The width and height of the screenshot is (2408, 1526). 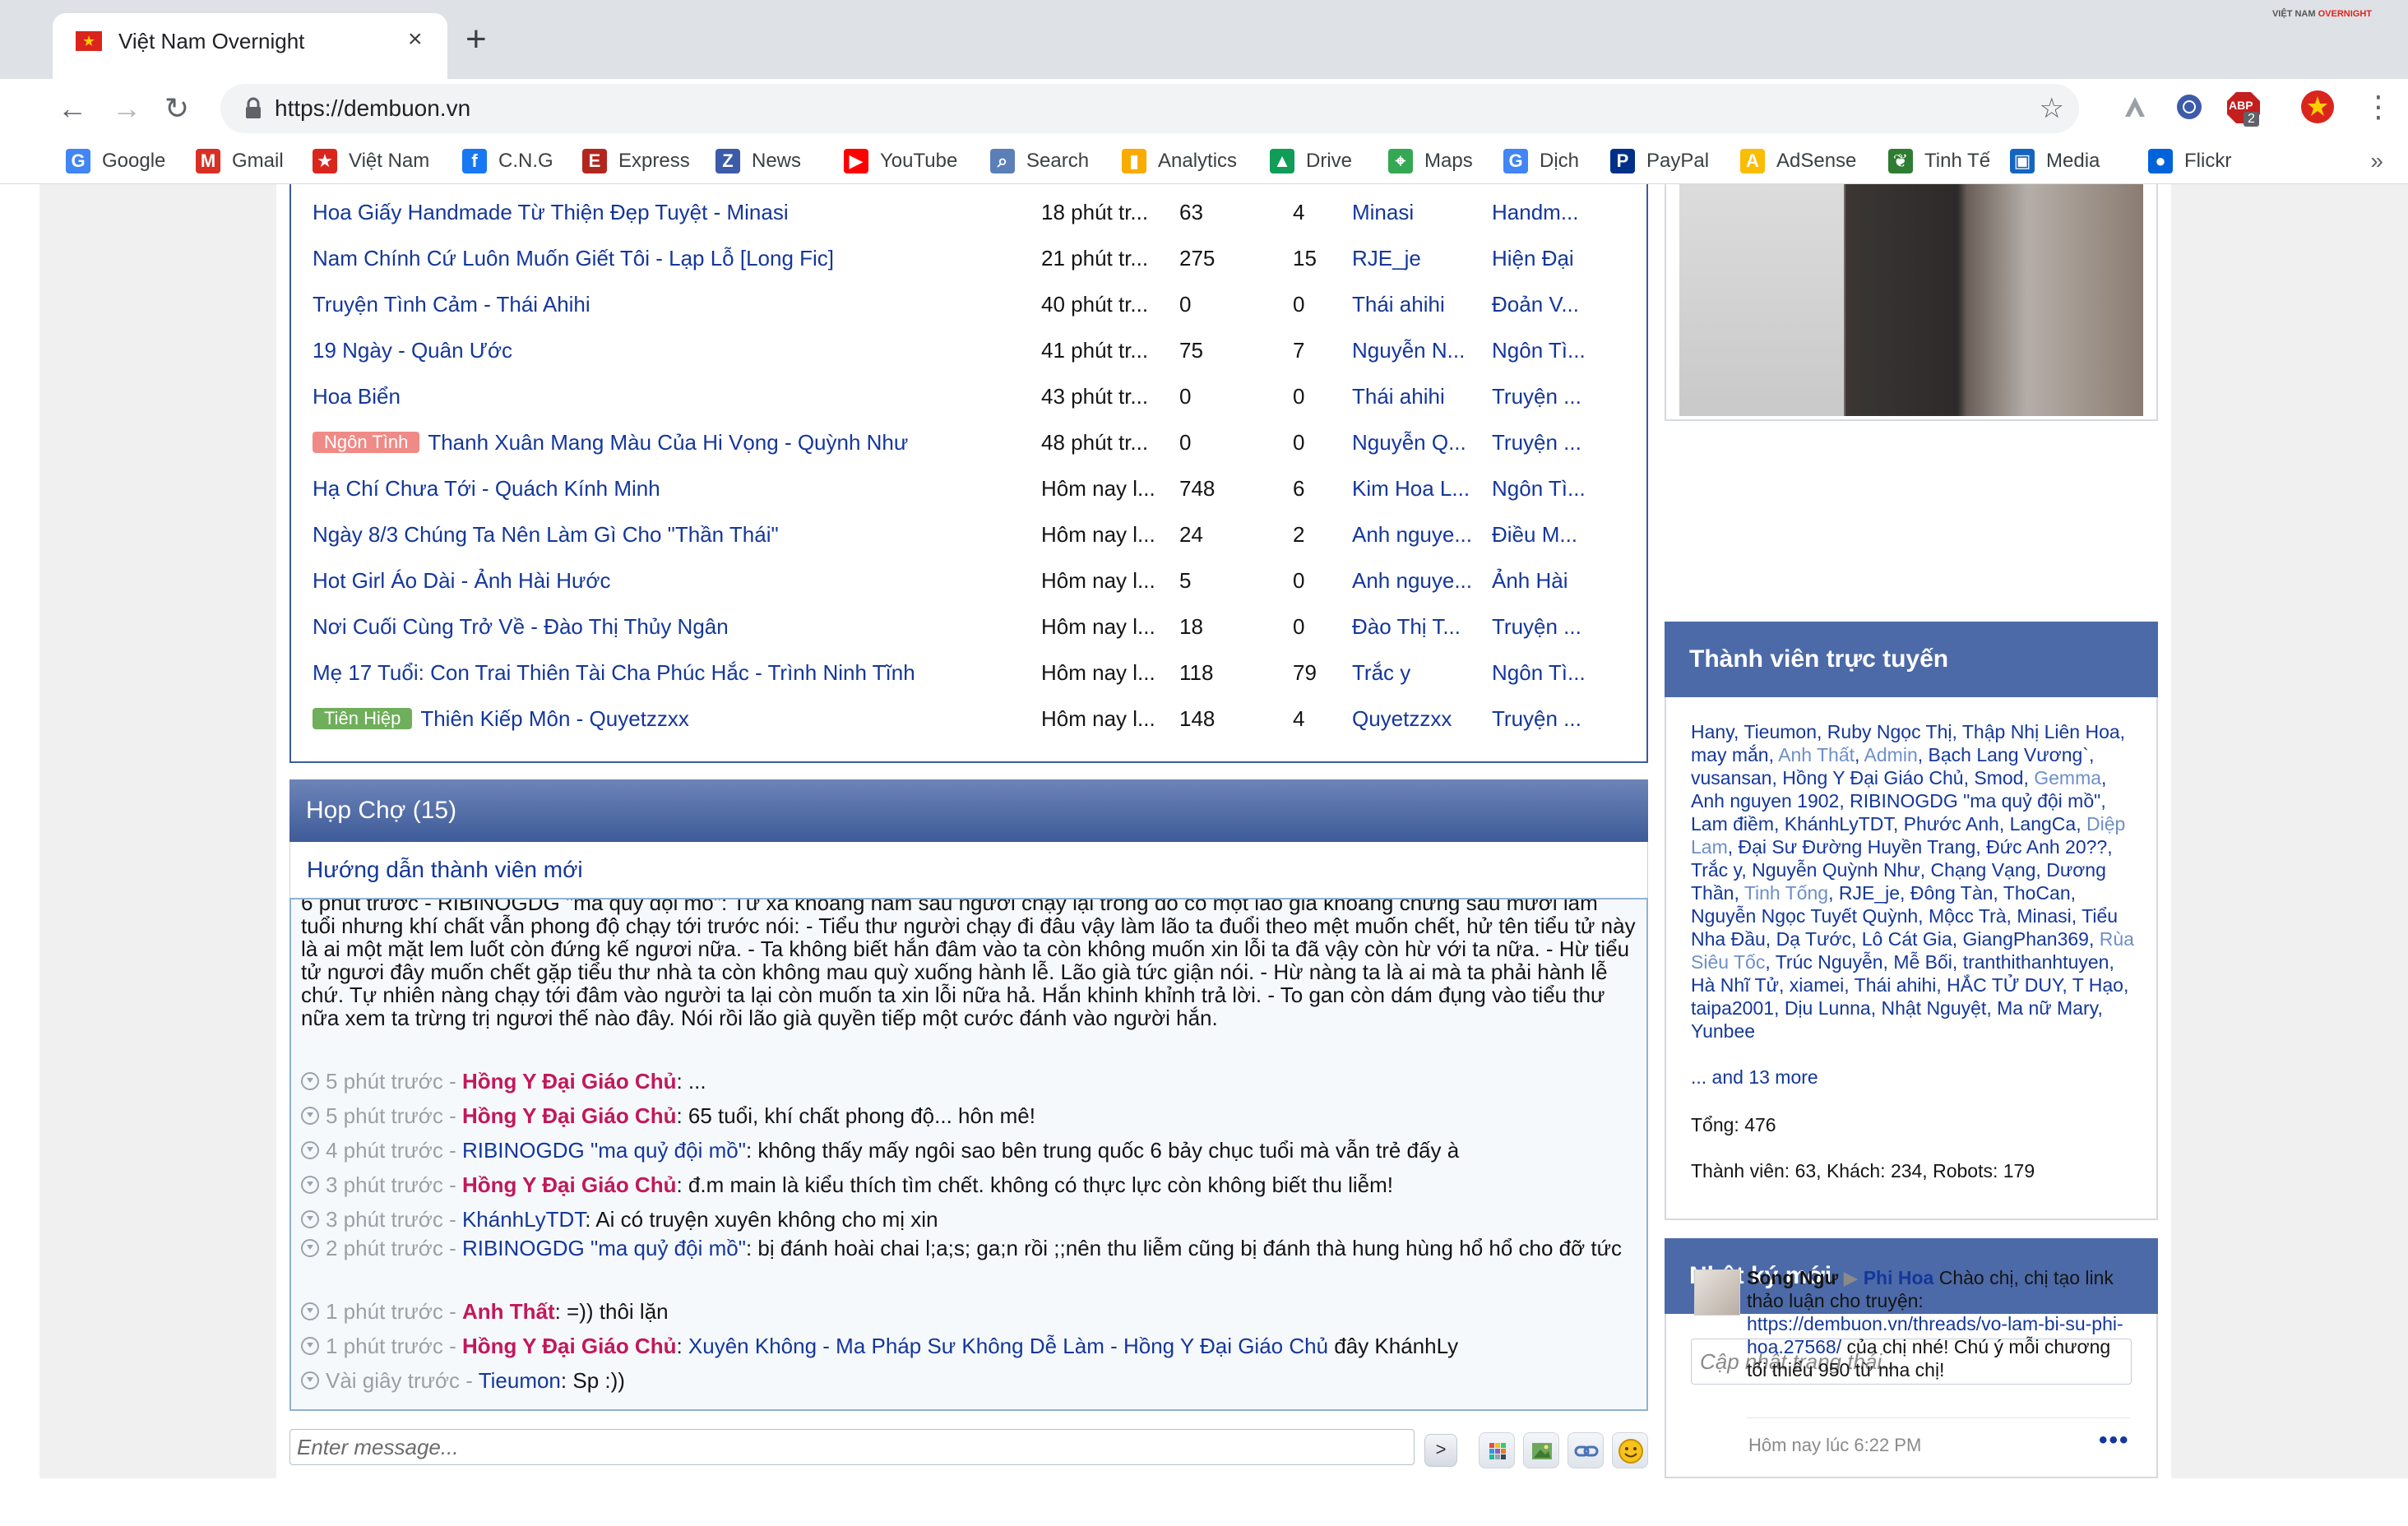 What do you see at coordinates (476, 39) in the screenshot?
I see `new-tab-button: +` at bounding box center [476, 39].